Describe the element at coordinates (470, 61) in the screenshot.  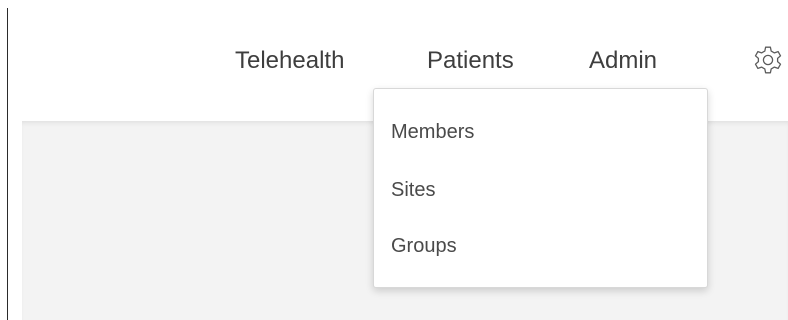
I see `nav-item-patients: Patients` at that location.